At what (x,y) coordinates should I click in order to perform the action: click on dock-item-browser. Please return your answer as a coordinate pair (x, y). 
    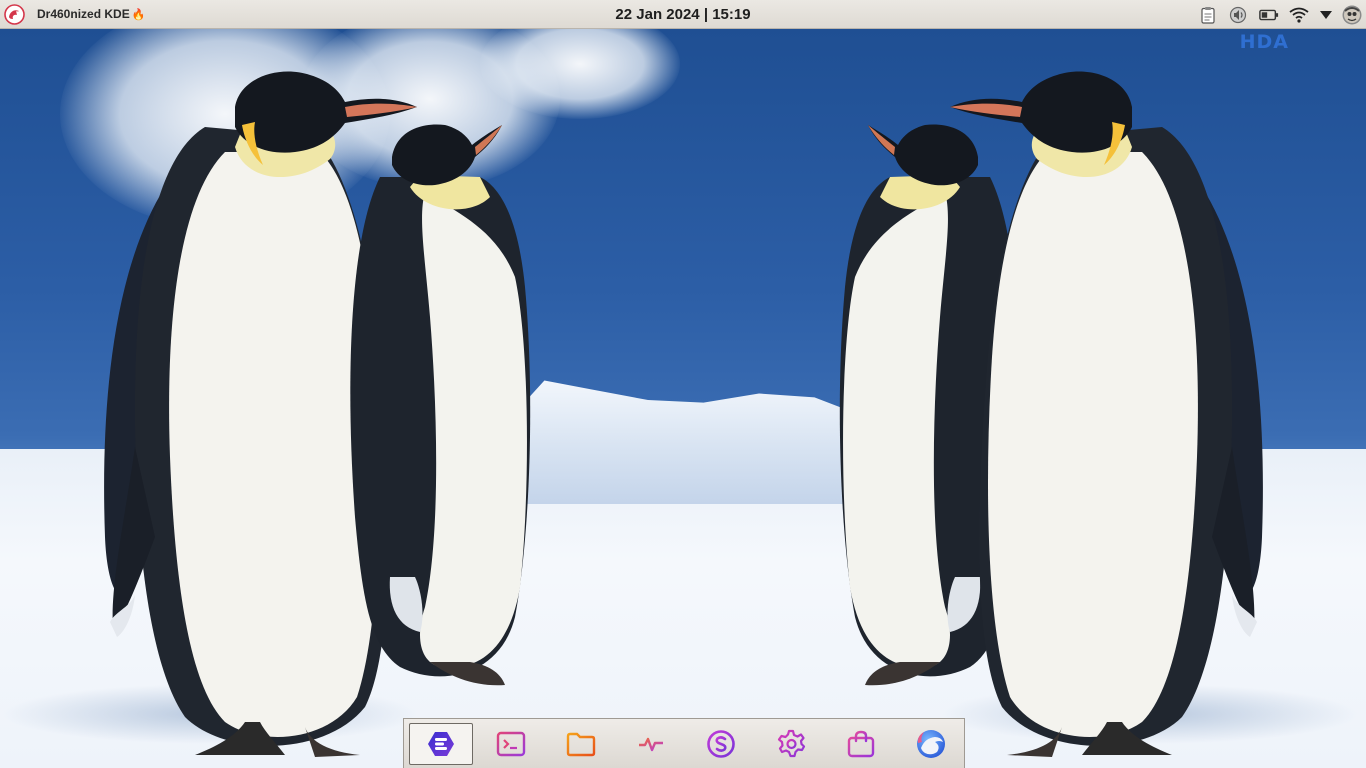
    Looking at the image, I should click on (931, 744).